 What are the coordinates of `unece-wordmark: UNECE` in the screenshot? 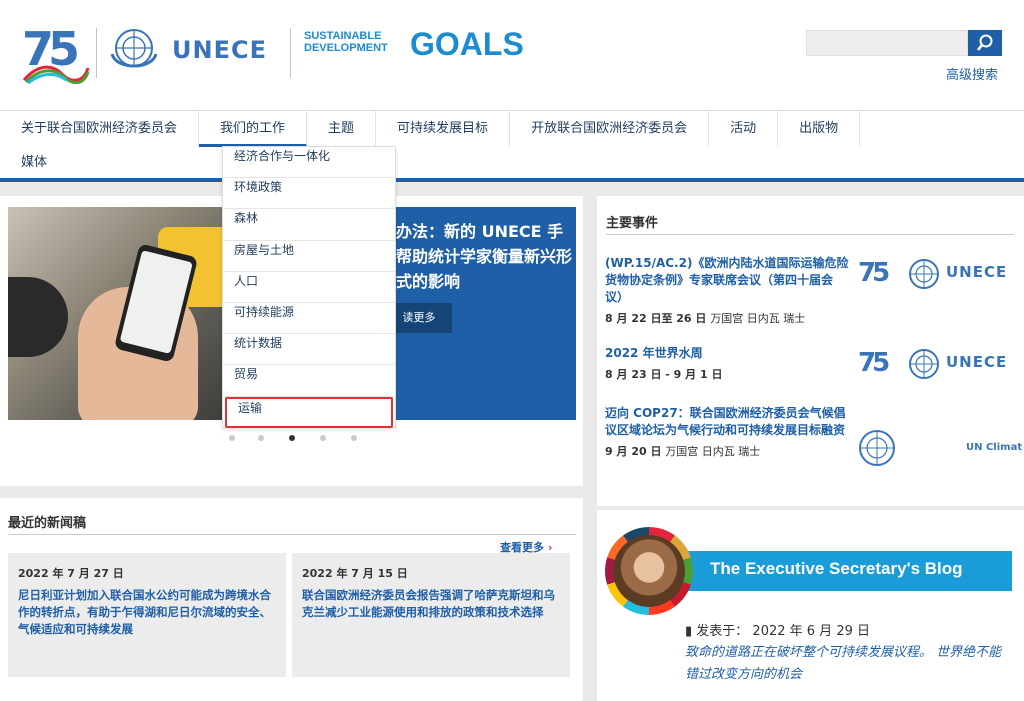 It's located at (219, 50).